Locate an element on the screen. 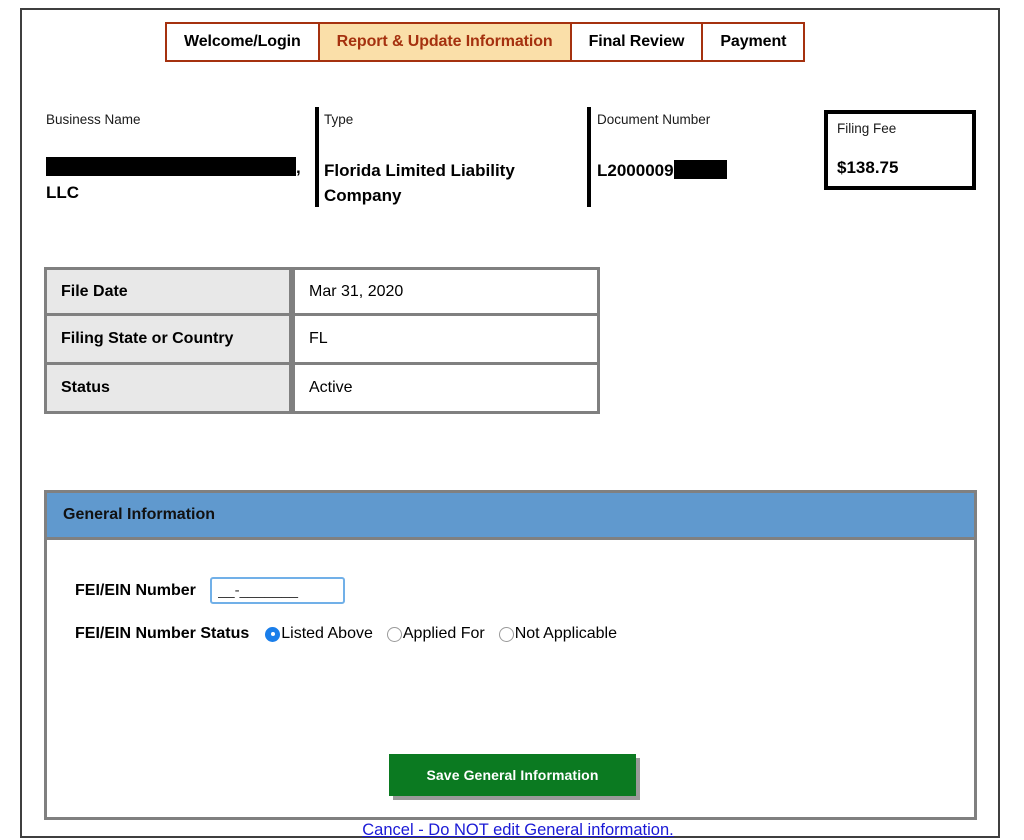 Image resolution: width=1024 pixels, height=840 pixels. table-row: Status Active is located at coordinates (322, 389).